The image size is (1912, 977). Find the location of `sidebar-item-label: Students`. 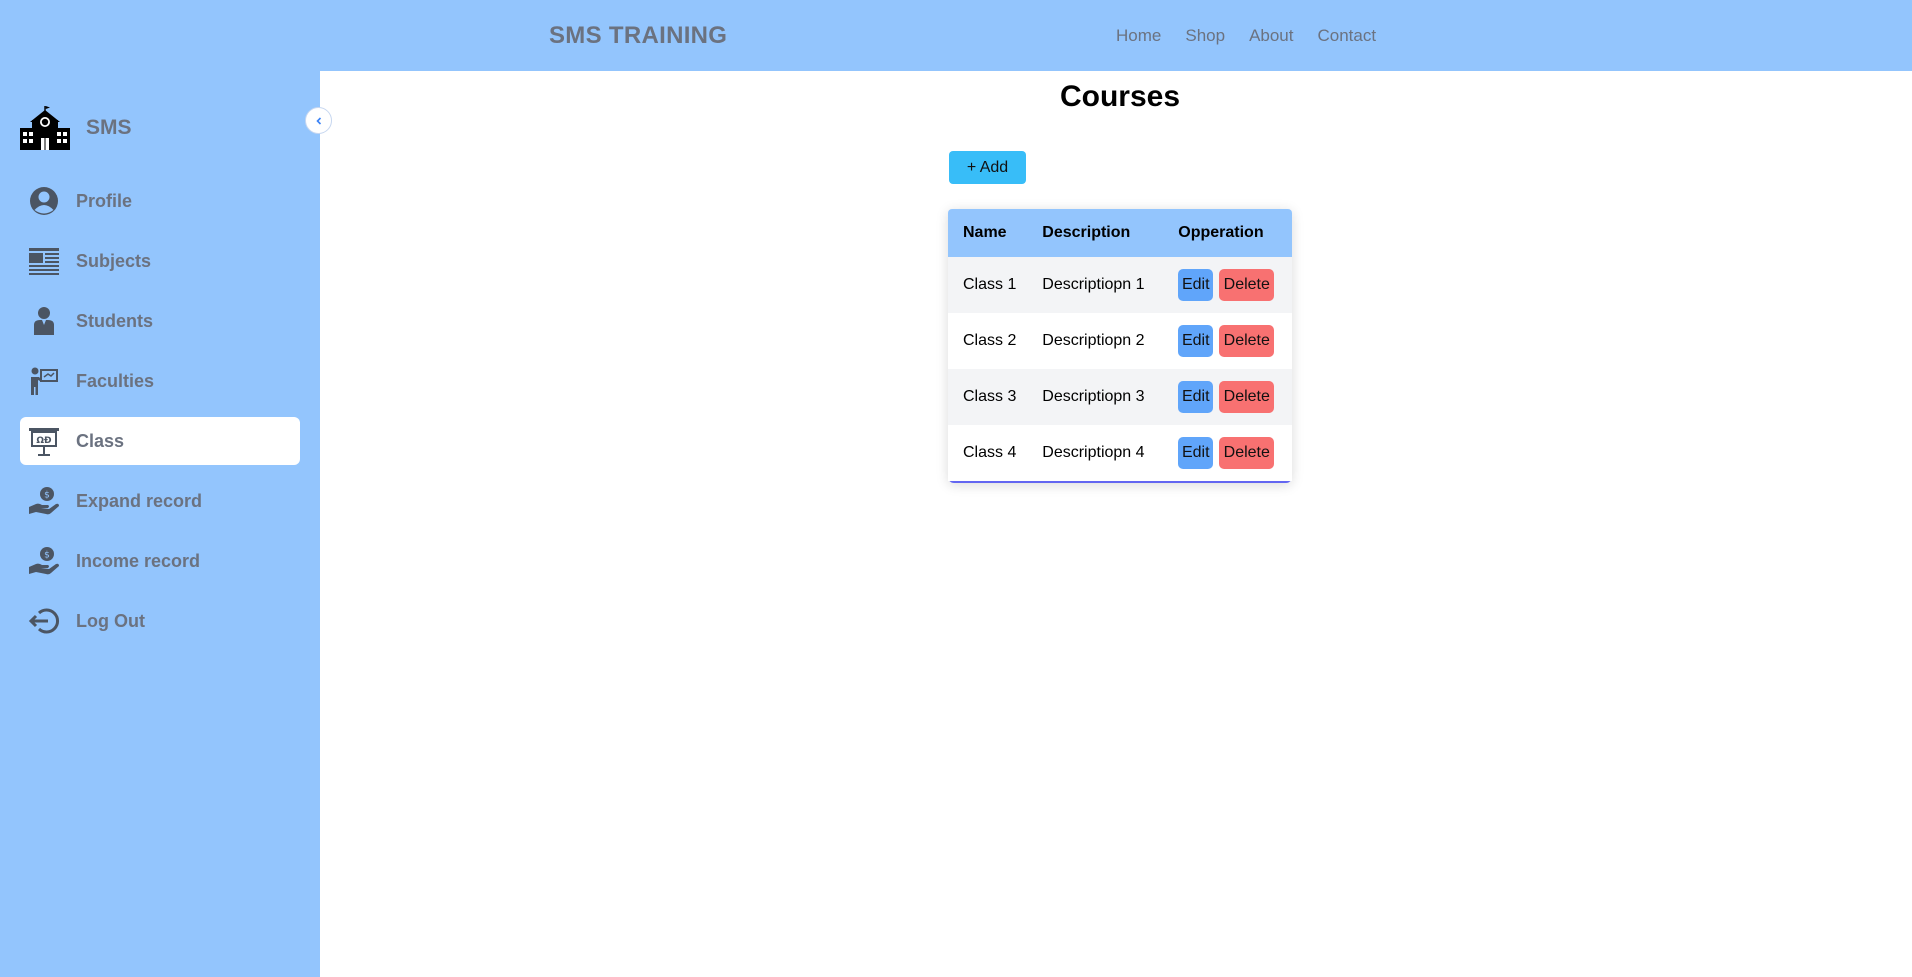

sidebar-item-label: Students is located at coordinates (115, 320).